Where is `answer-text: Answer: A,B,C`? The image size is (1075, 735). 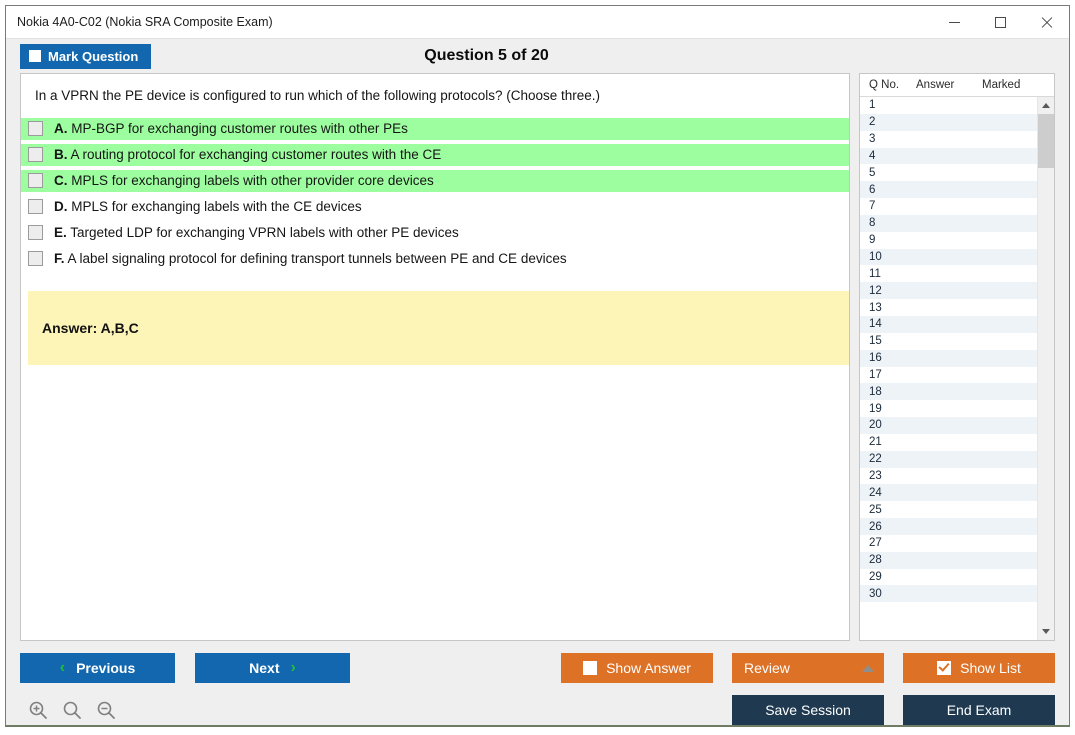
answer-text: Answer: A,B,C is located at coordinates (90, 327).